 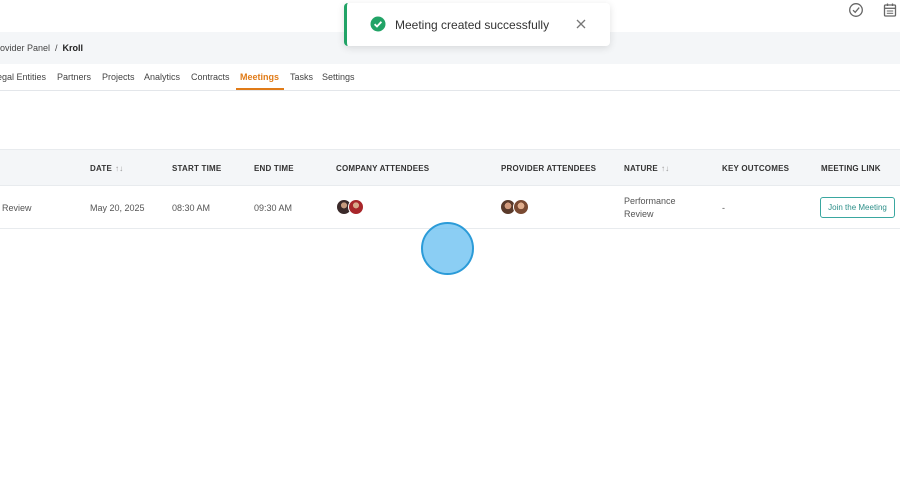 I want to click on meeting-start-time: 08:30 AM, so click(x=191, y=208).